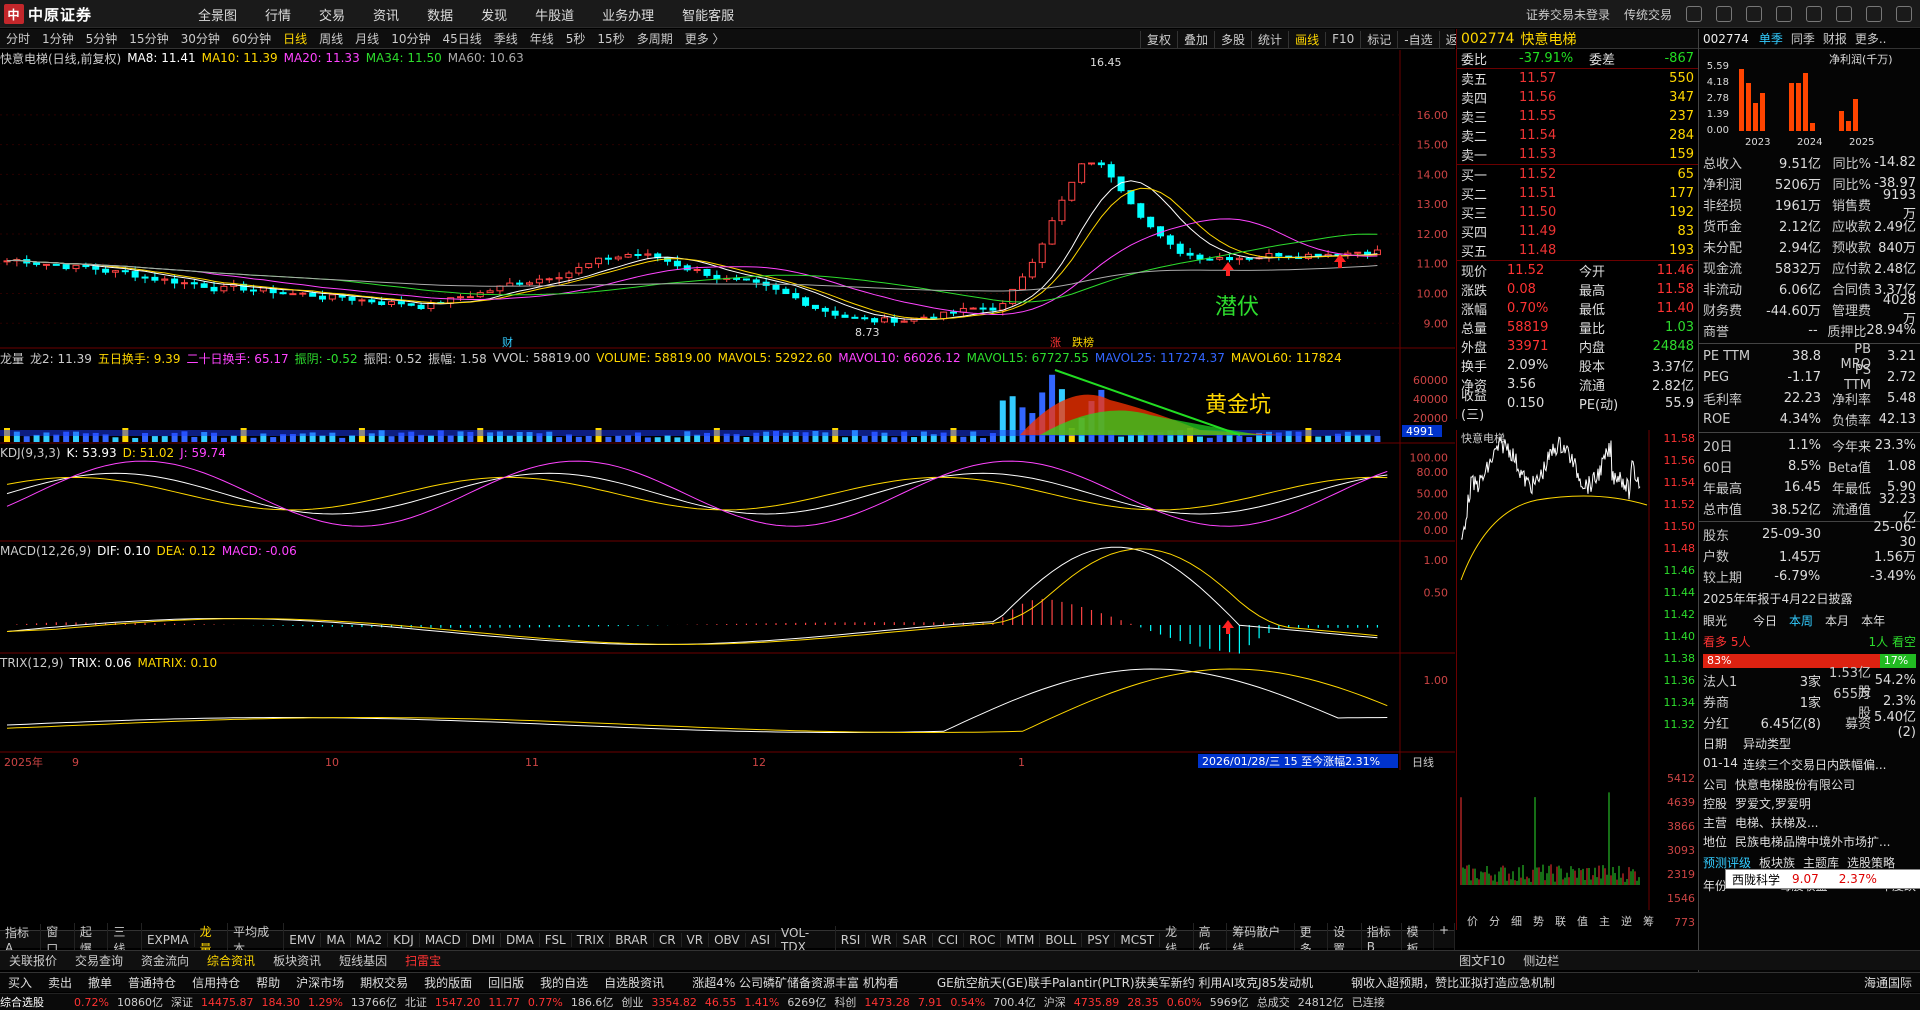  Describe the element at coordinates (1801, 620) in the screenshot. I see `eye-tab-1: 本周` at that location.